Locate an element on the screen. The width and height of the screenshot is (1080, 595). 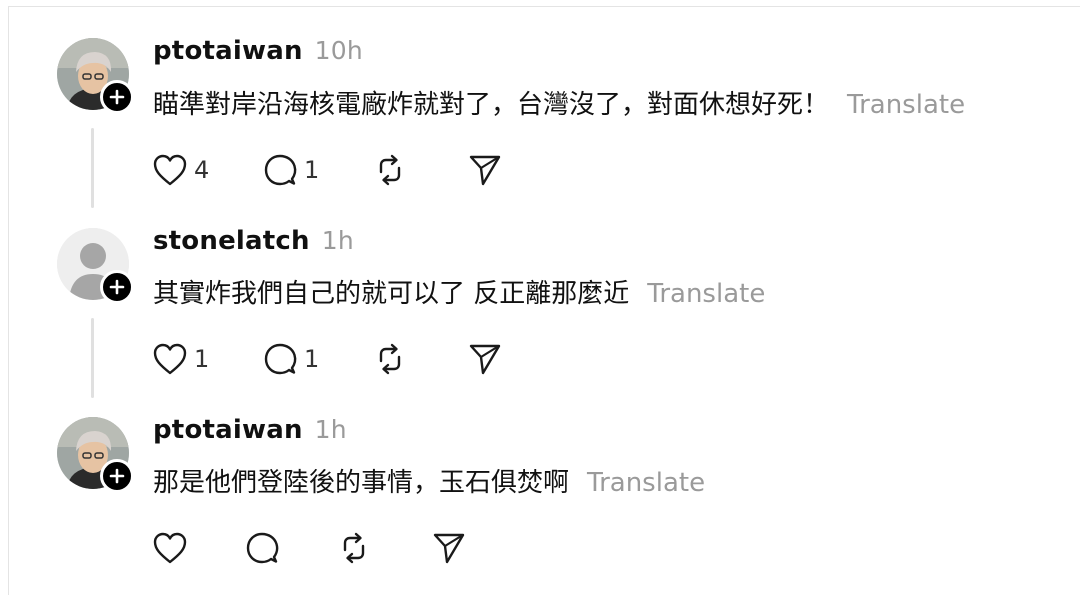
comment-text-row: 那是他們登陸後的事情，玉石俱焚啊 Translate is located at coordinates (429, 480).